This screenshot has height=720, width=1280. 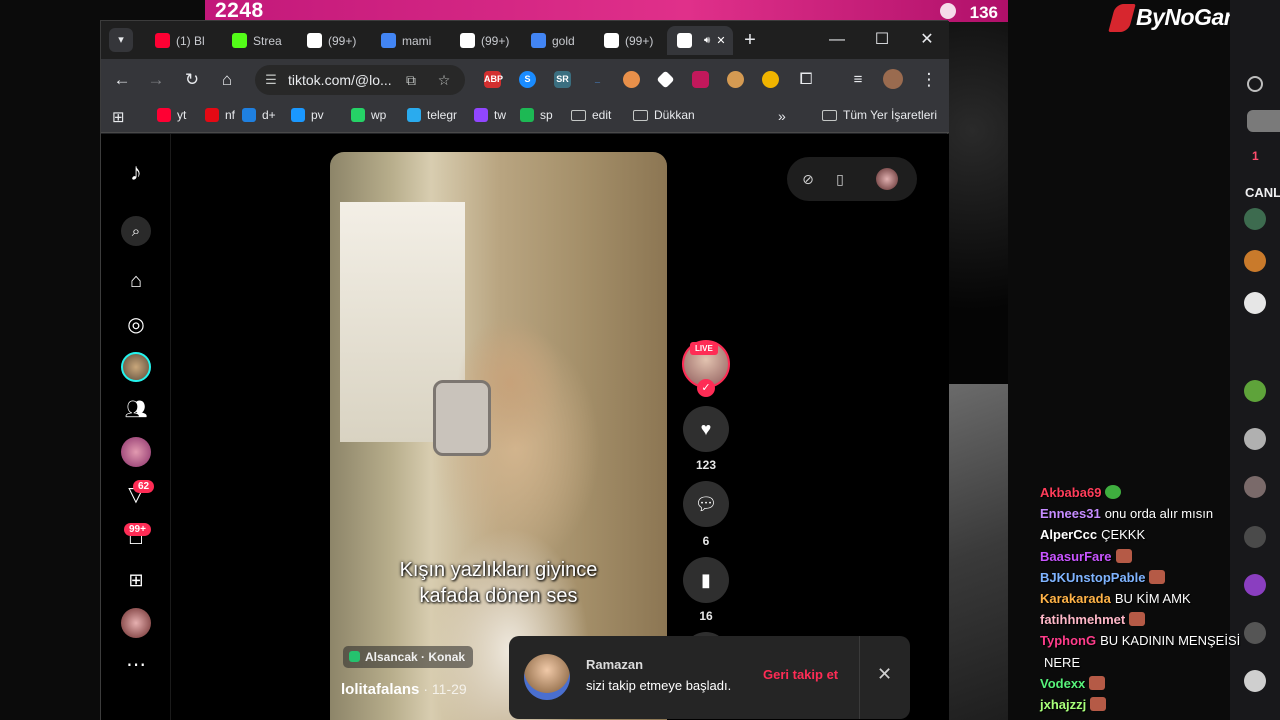 I want to click on device-icon: ▯, so click(x=840, y=179).